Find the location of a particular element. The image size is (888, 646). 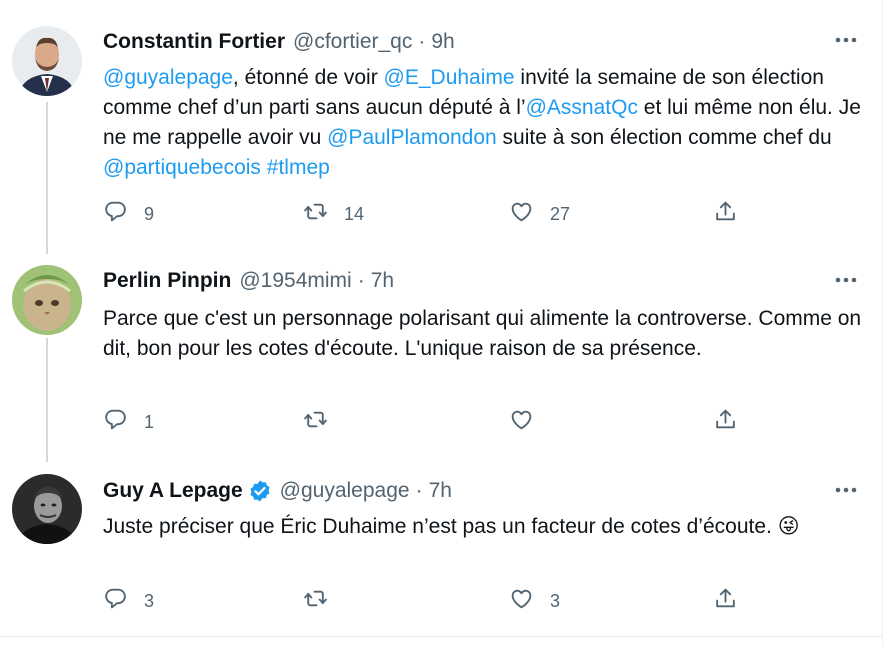

tweet-text: suite à son élection comme chef du is located at coordinates (664, 137).